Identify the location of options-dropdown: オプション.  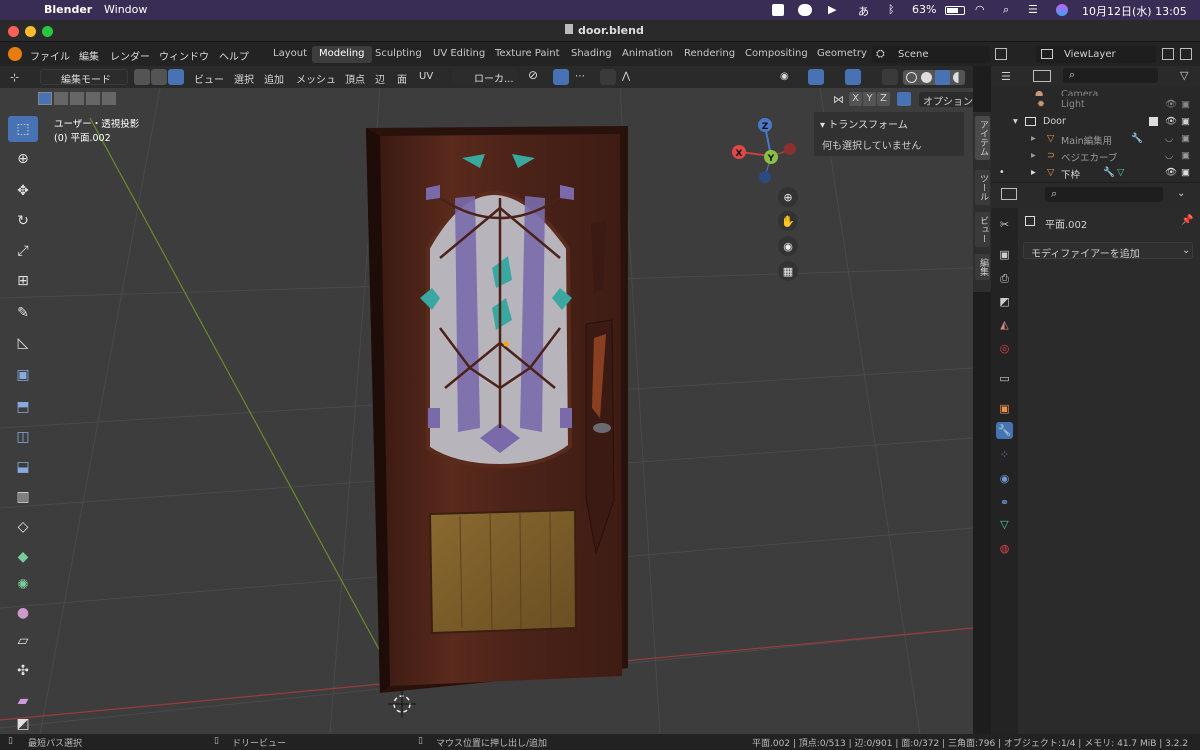
(946, 100).